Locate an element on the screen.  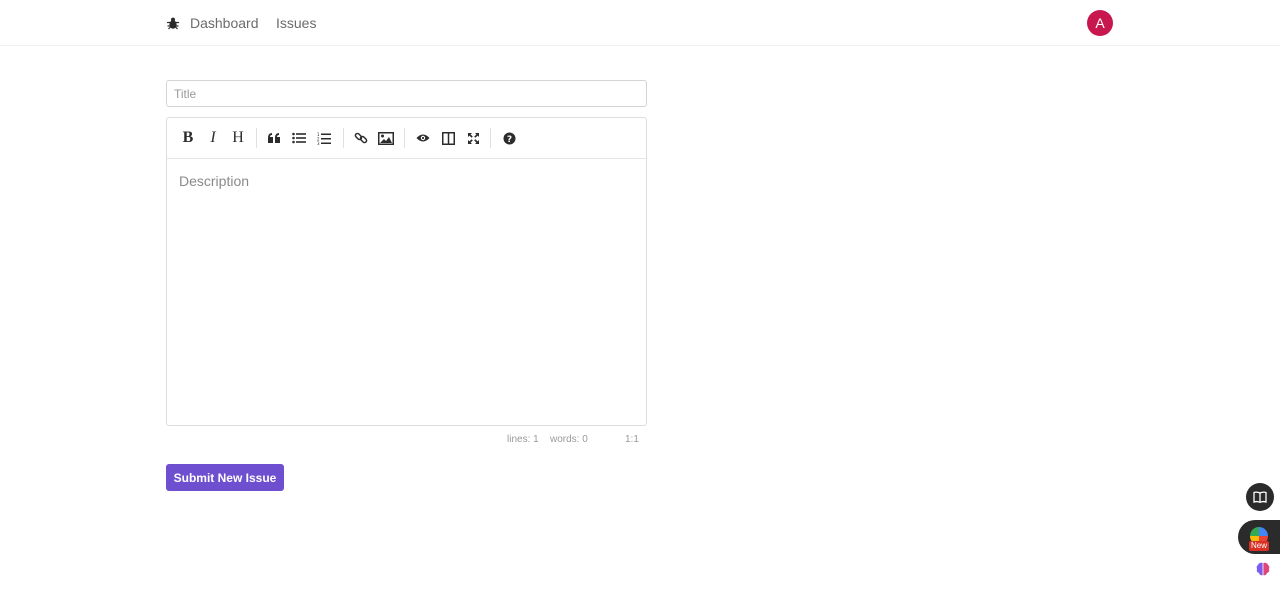
status-lines: lines: 1 is located at coordinates (523, 439).